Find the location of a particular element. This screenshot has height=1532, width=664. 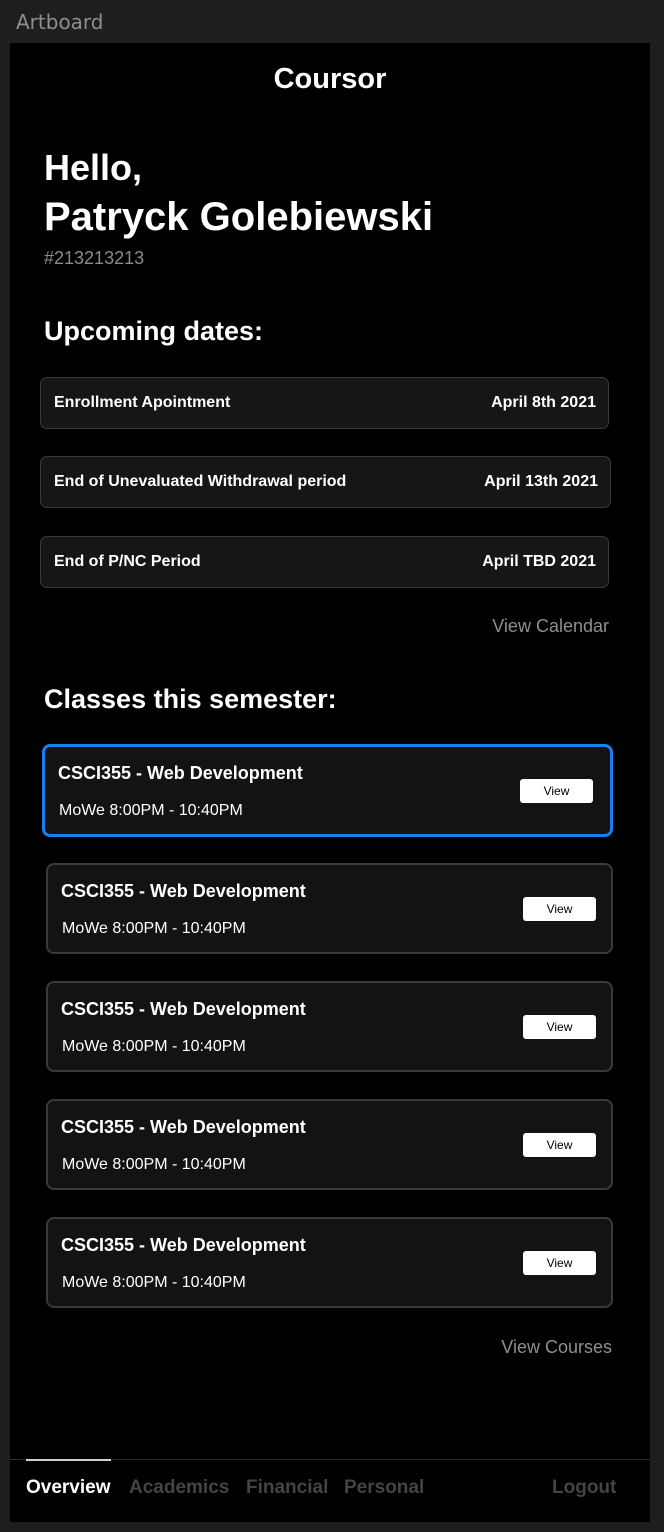

nav-tab-personal: Personal is located at coordinates (384, 1488).